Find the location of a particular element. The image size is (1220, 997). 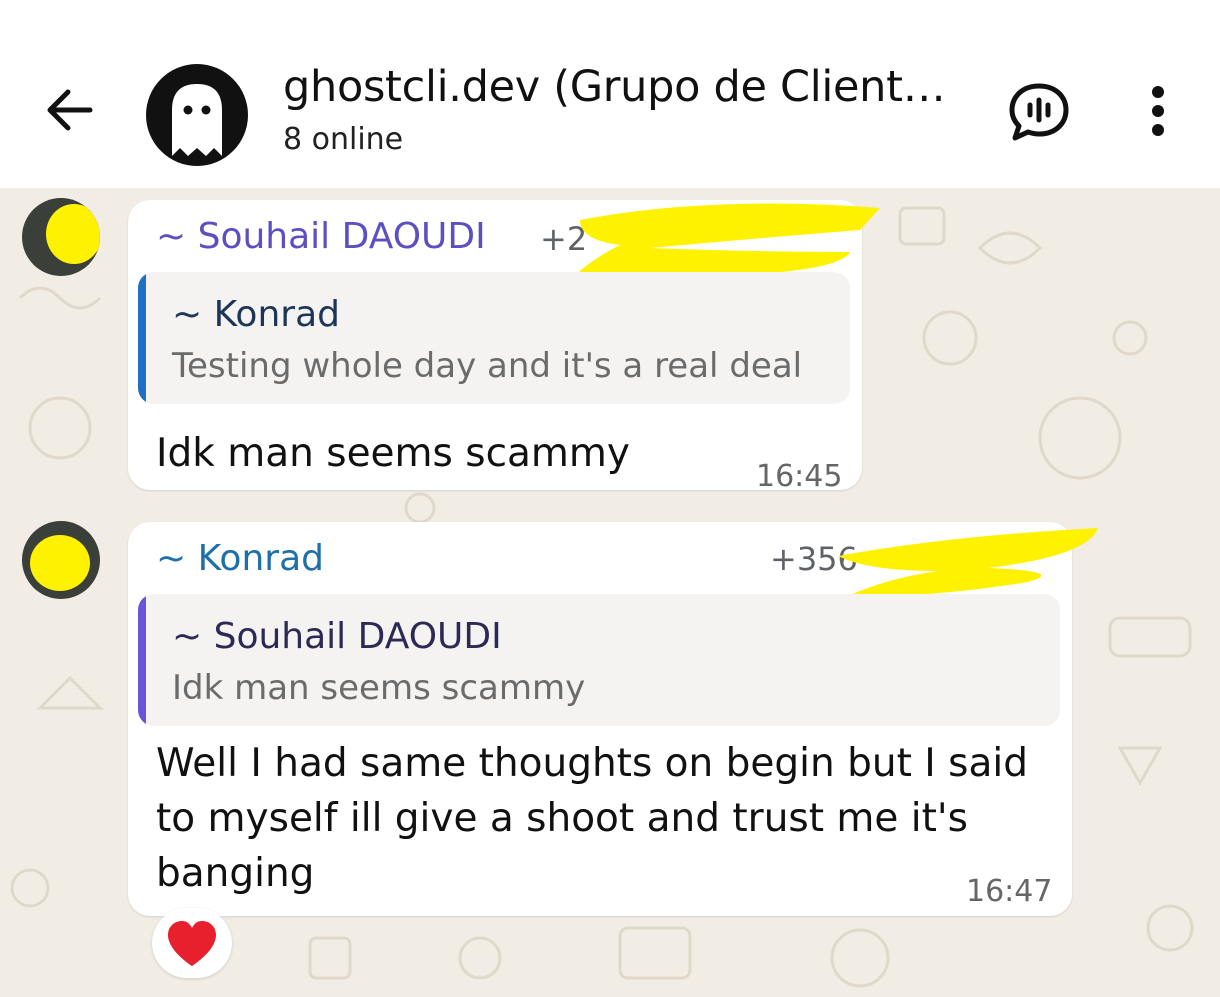

heart-icon is located at coordinates (192, 943).